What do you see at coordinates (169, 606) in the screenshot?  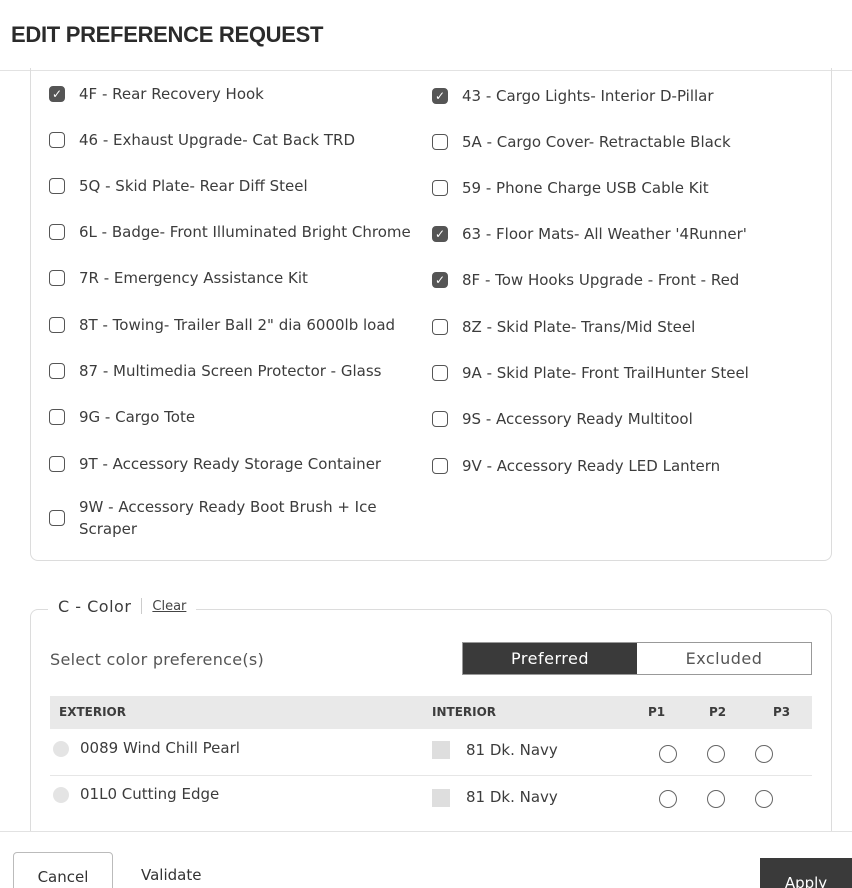 I see `clear-link: Clear` at bounding box center [169, 606].